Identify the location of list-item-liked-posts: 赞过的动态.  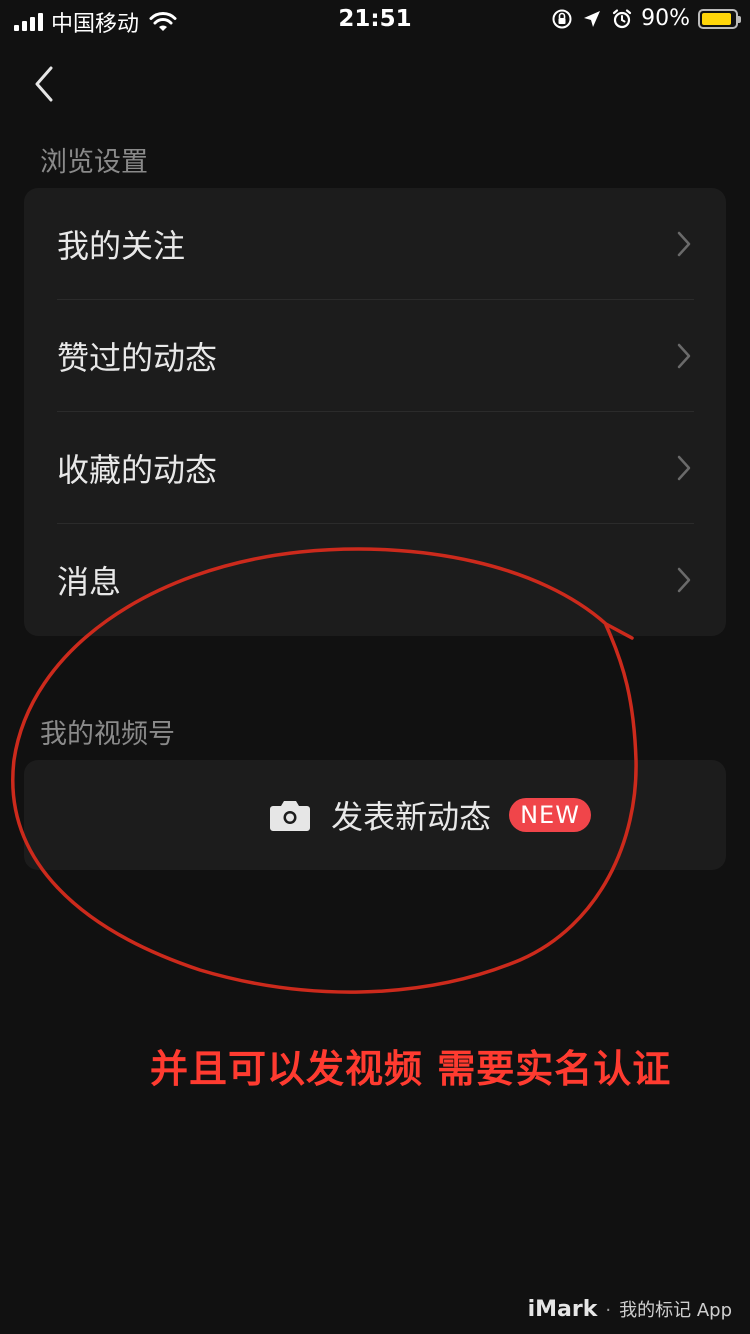
(375, 356).